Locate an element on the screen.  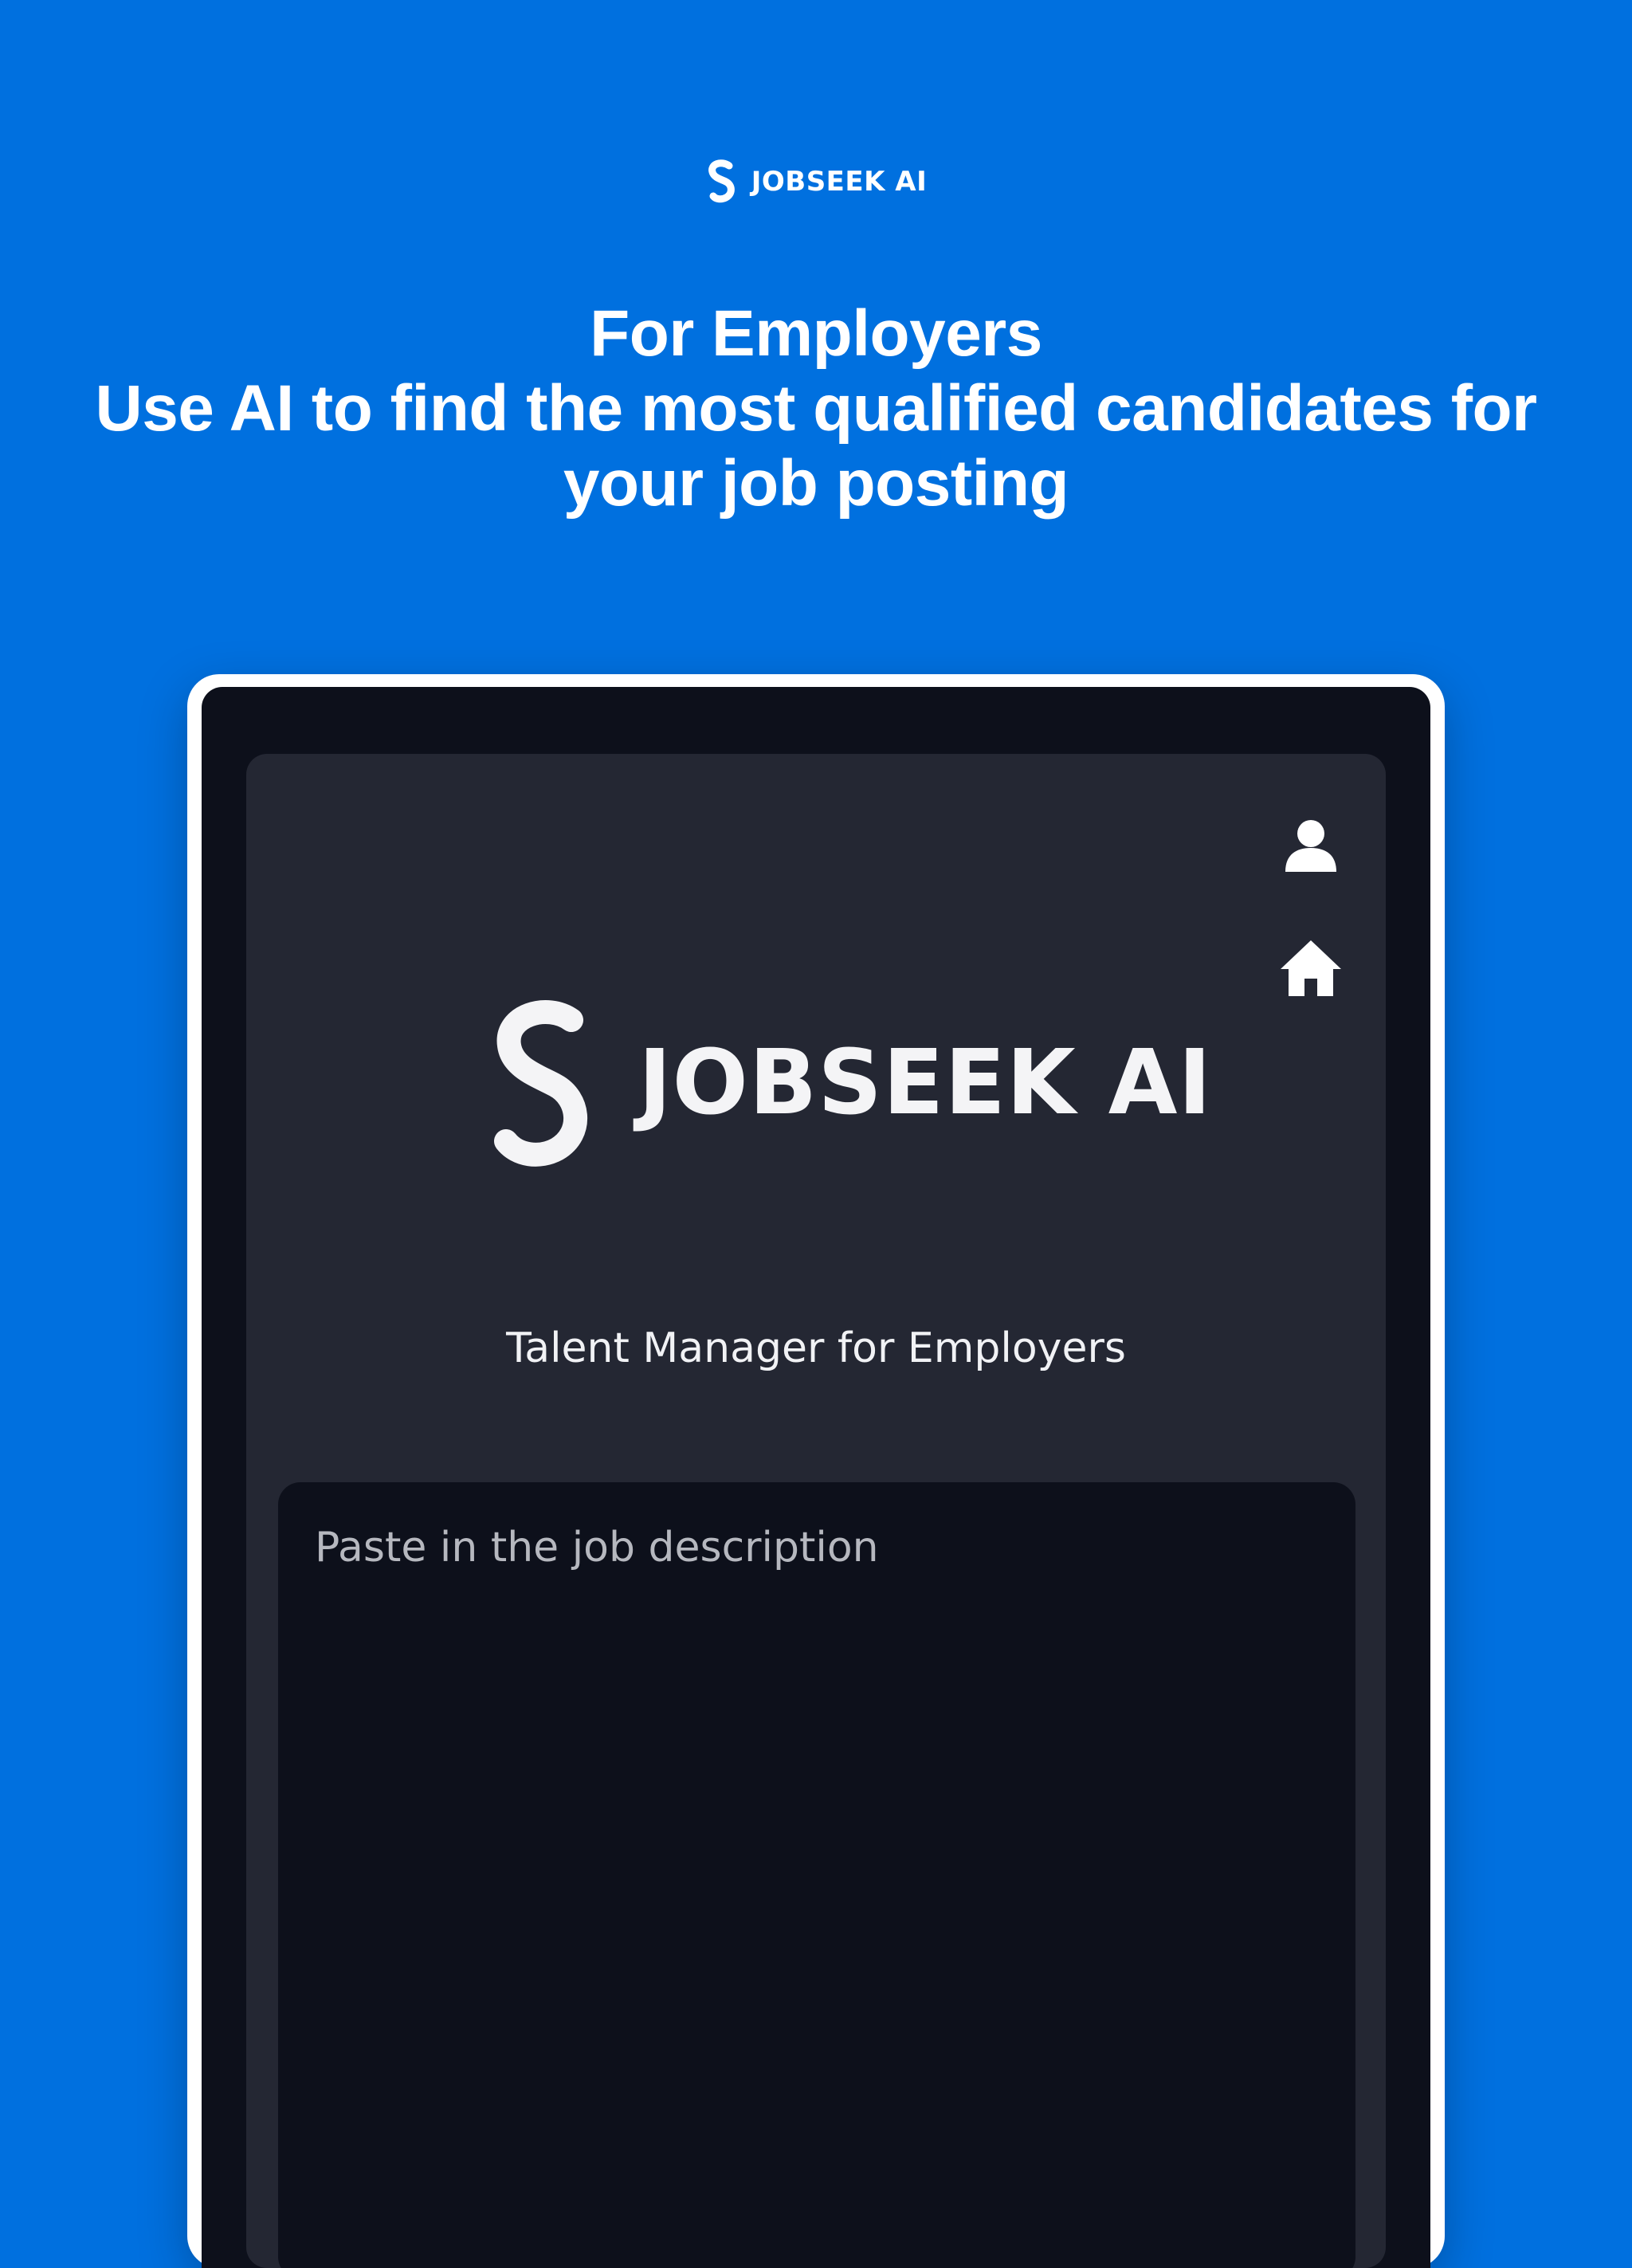
headline-line-3: your job posting is located at coordinates (816, 483).